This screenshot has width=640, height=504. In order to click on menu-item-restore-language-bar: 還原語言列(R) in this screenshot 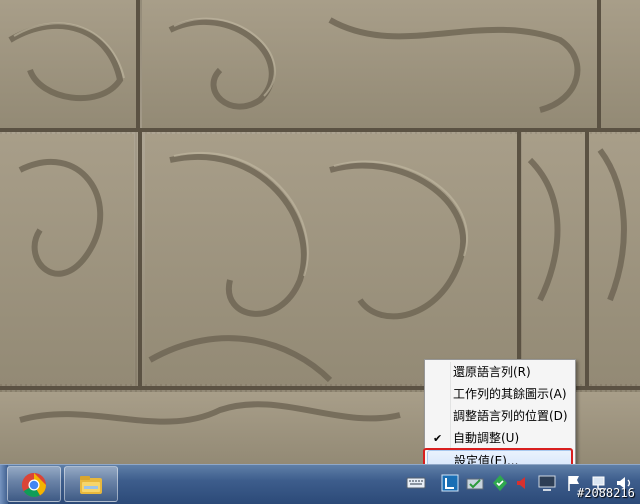, I will do `click(500, 372)`.